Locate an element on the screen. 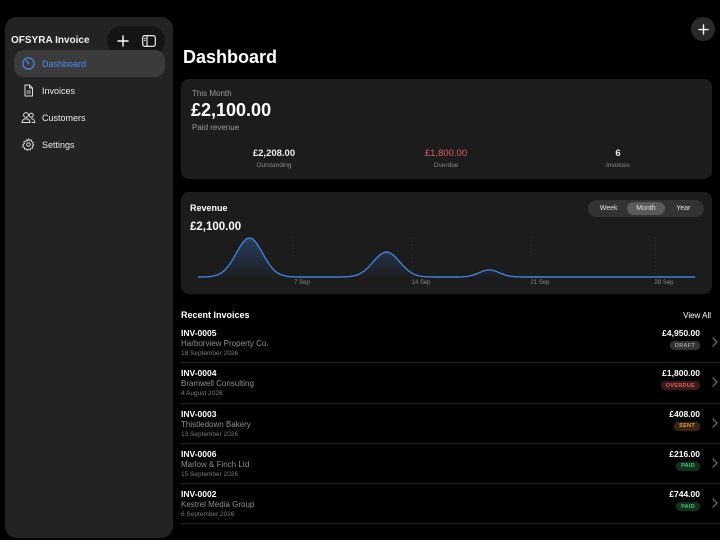 Image resolution: width=720 pixels, height=540 pixels. recent-invoices-title: Recent Invoices is located at coordinates (215, 315).